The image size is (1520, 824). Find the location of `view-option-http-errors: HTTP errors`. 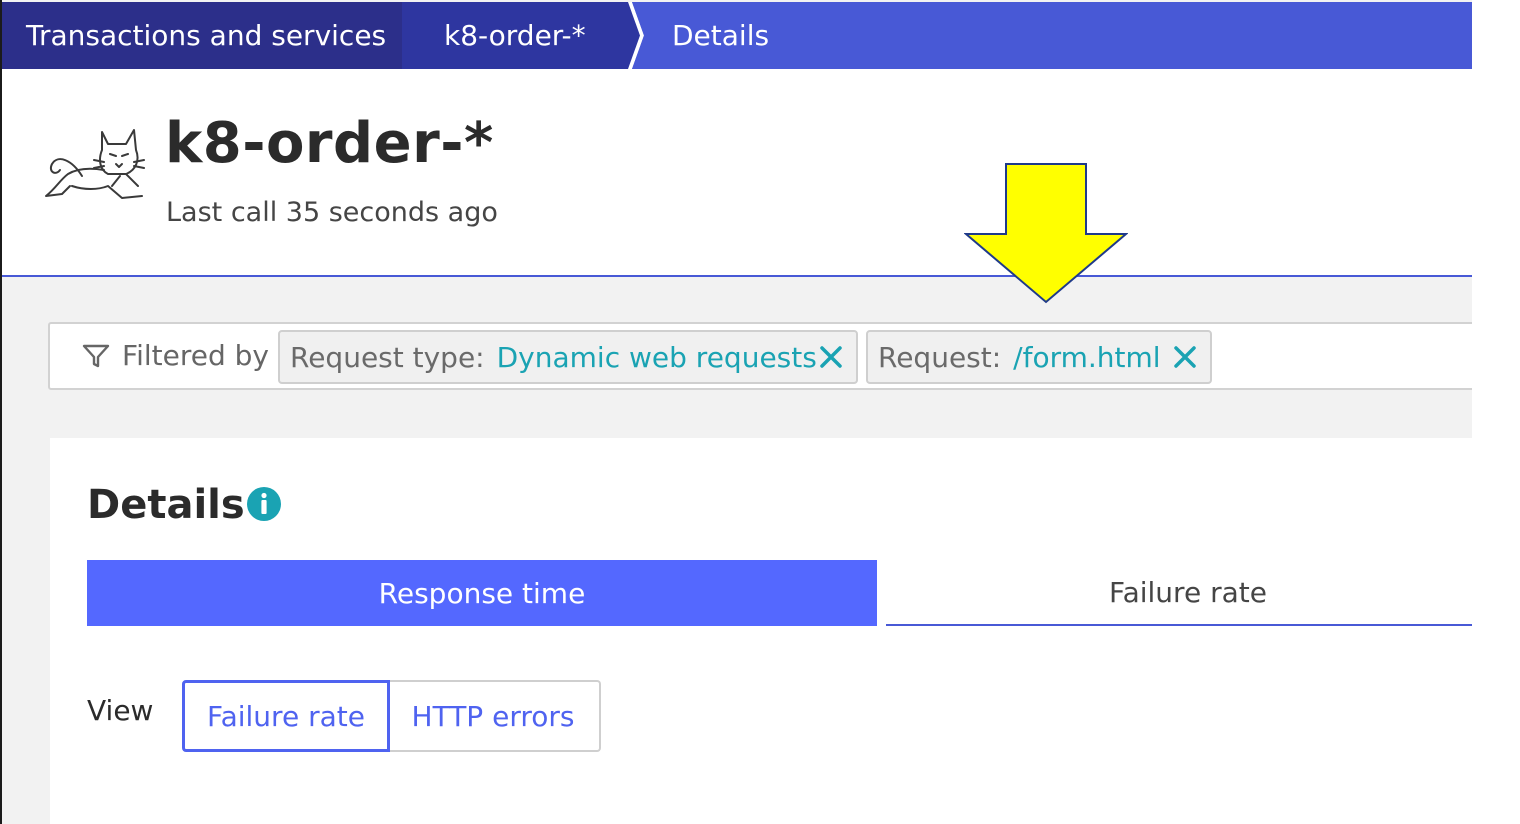

view-option-http-errors: HTTP errors is located at coordinates (494, 716).